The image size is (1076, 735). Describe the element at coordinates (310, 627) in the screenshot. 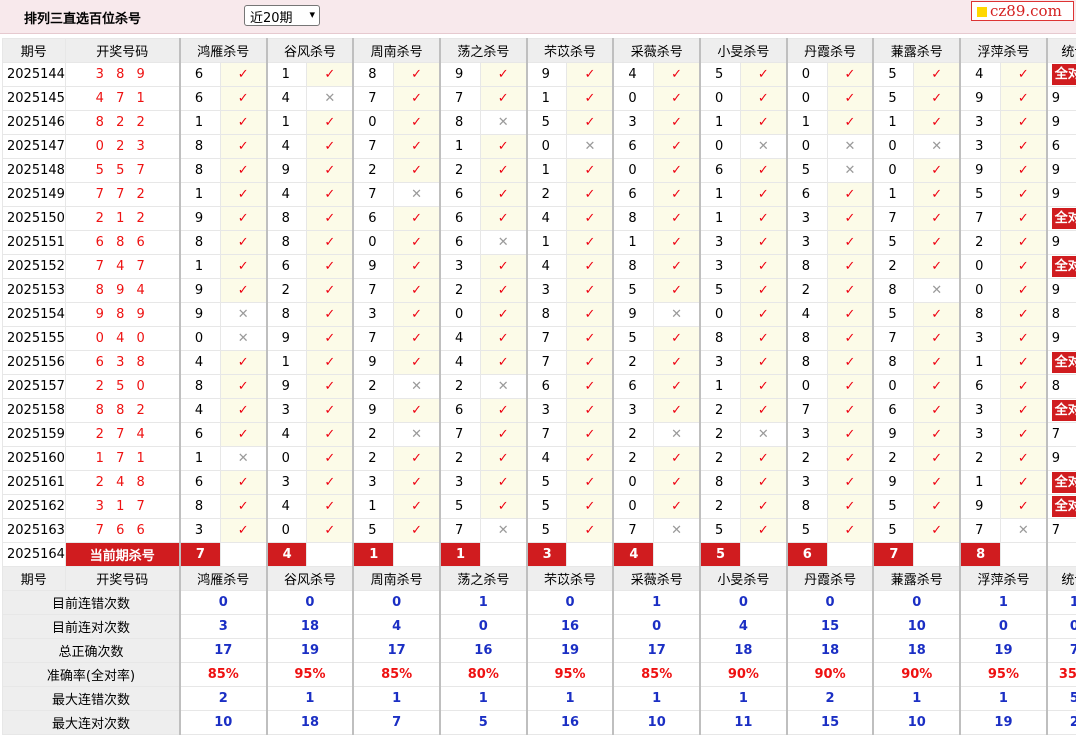

I see `stats-value: 18` at that location.